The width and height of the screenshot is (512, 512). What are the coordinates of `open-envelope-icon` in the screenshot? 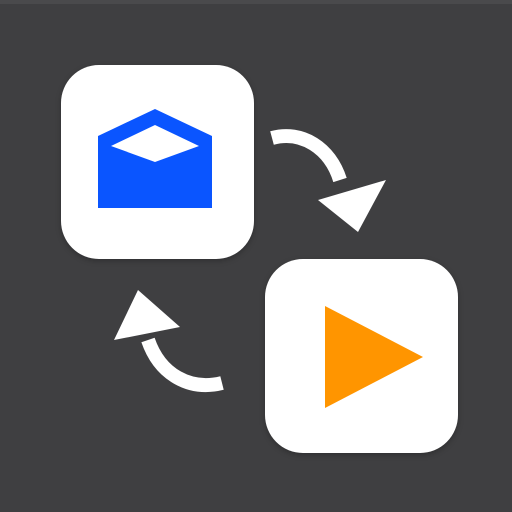 It's located at (155, 158).